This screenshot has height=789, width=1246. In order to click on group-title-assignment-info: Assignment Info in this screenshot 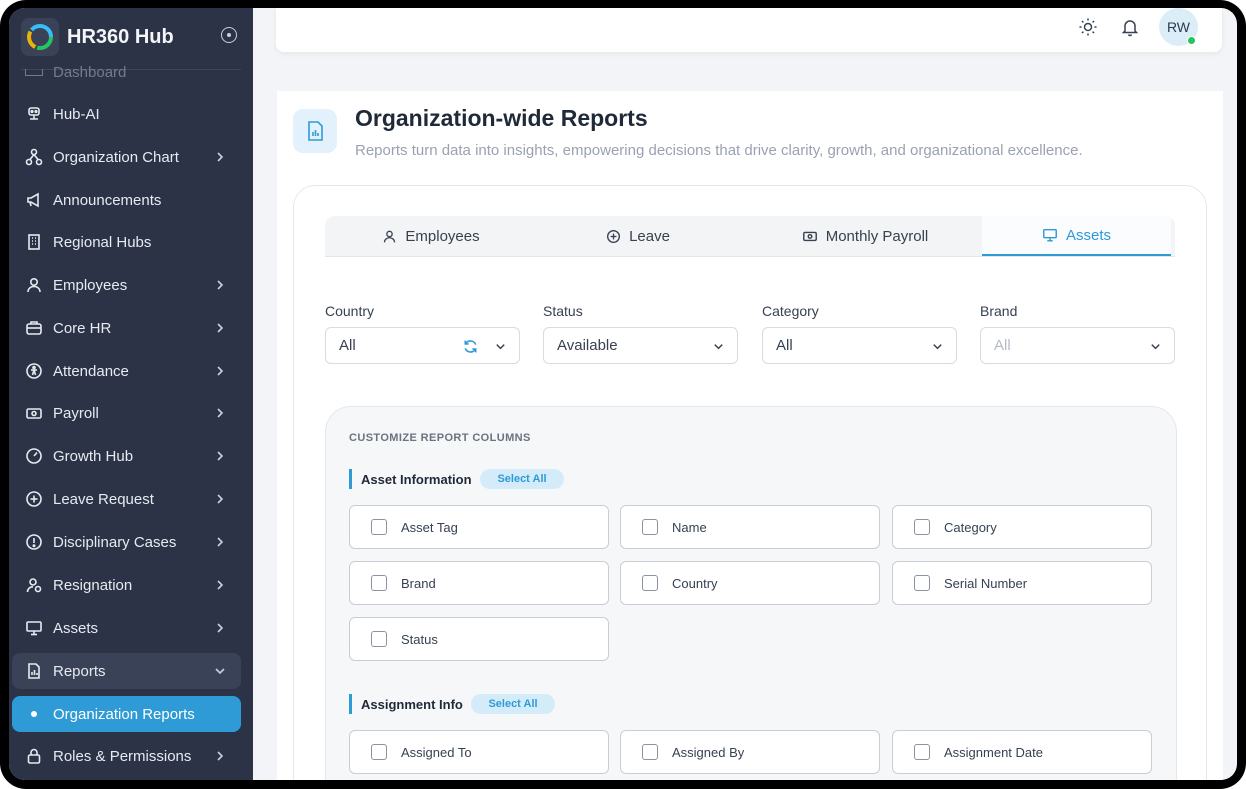, I will do `click(406, 704)`.